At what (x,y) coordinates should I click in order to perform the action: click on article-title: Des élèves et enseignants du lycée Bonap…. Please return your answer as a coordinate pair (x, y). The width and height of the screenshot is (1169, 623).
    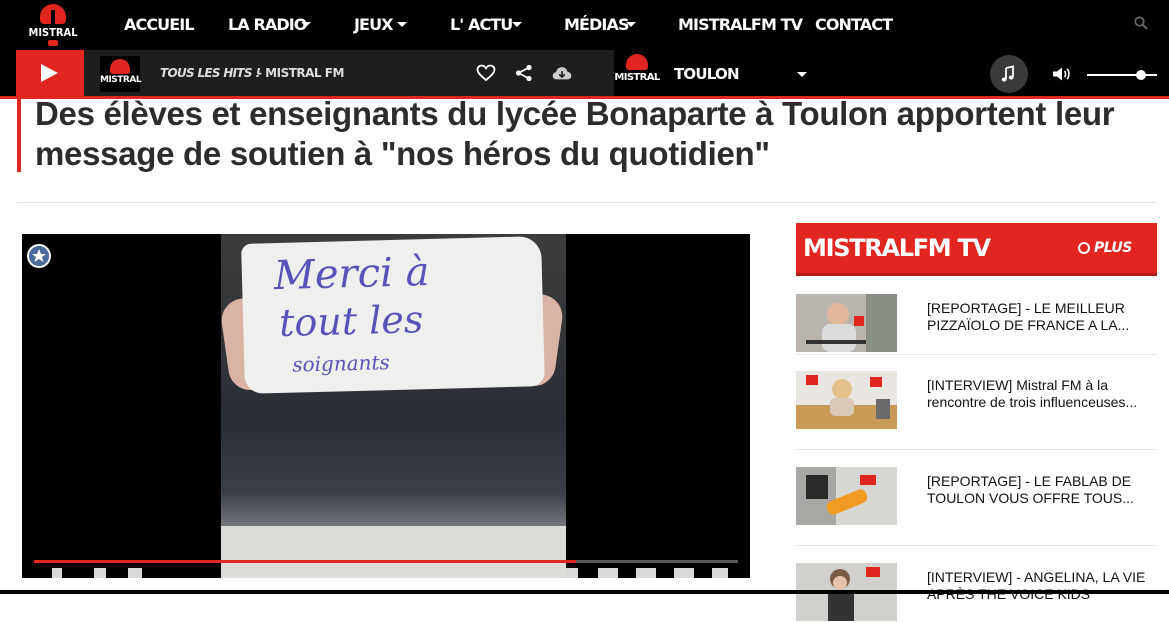
    Looking at the image, I should click on (575, 133).